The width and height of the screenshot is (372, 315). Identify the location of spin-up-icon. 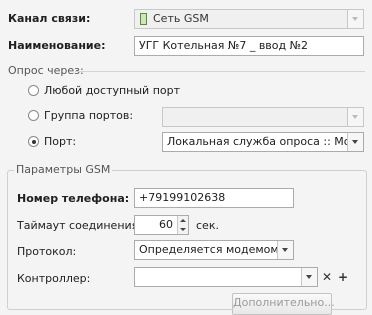
(183, 220).